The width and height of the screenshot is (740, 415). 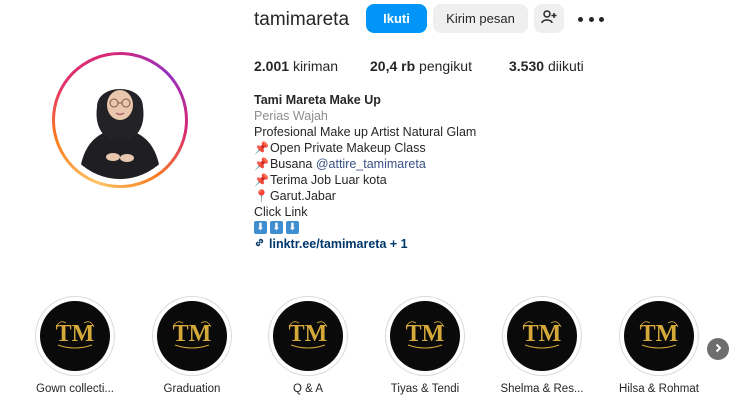 What do you see at coordinates (317, 100) in the screenshot?
I see `display-name: Tami Mareta Make Up` at bounding box center [317, 100].